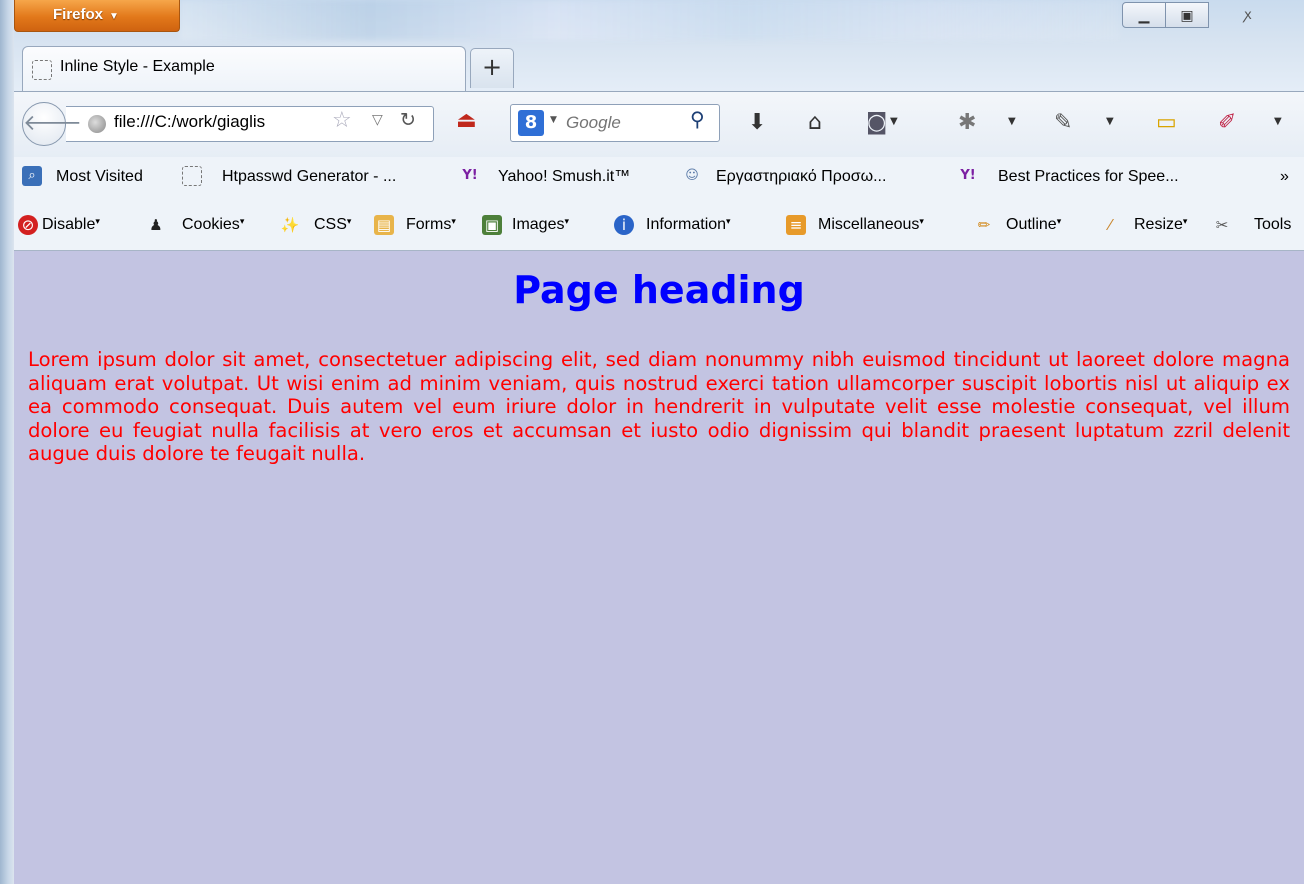  Describe the element at coordinates (531, 123) in the screenshot. I see `search-engine-icon: 8` at that location.